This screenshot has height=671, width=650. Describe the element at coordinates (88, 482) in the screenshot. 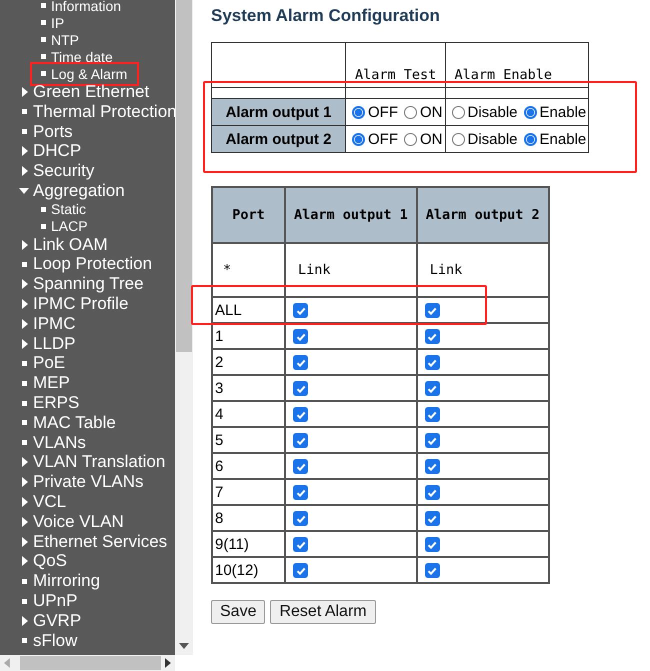

I see `menu-item: Private VLANs` at that location.